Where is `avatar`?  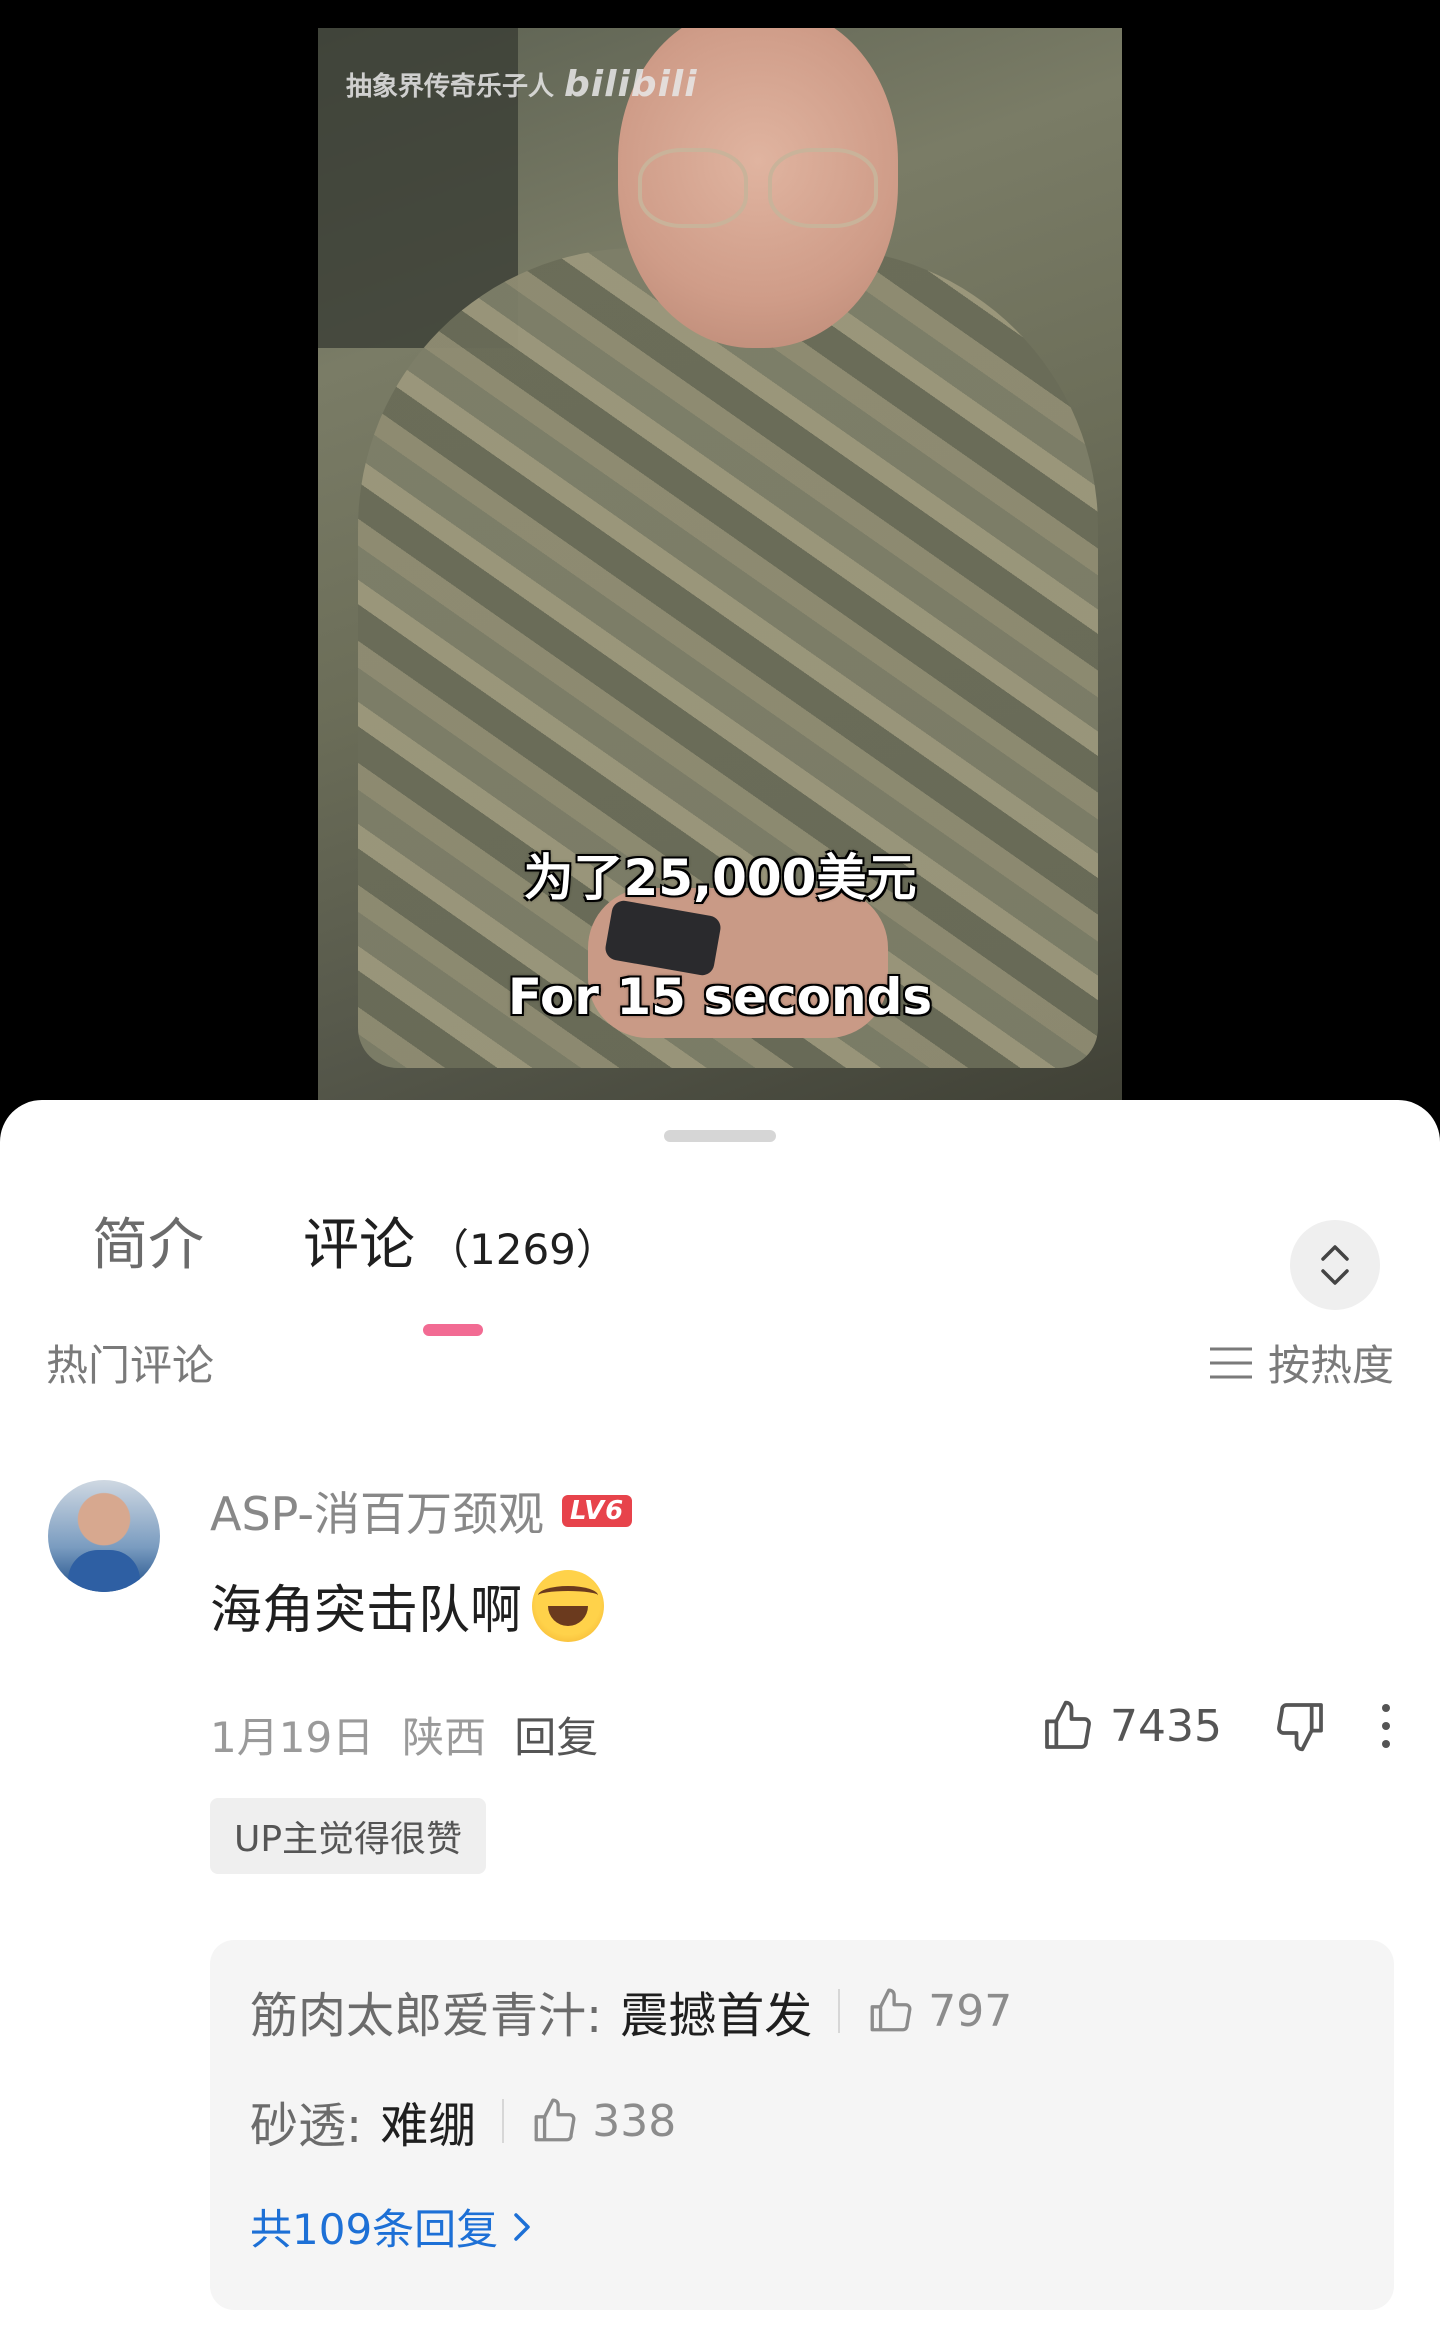
avatar is located at coordinates (104, 1536).